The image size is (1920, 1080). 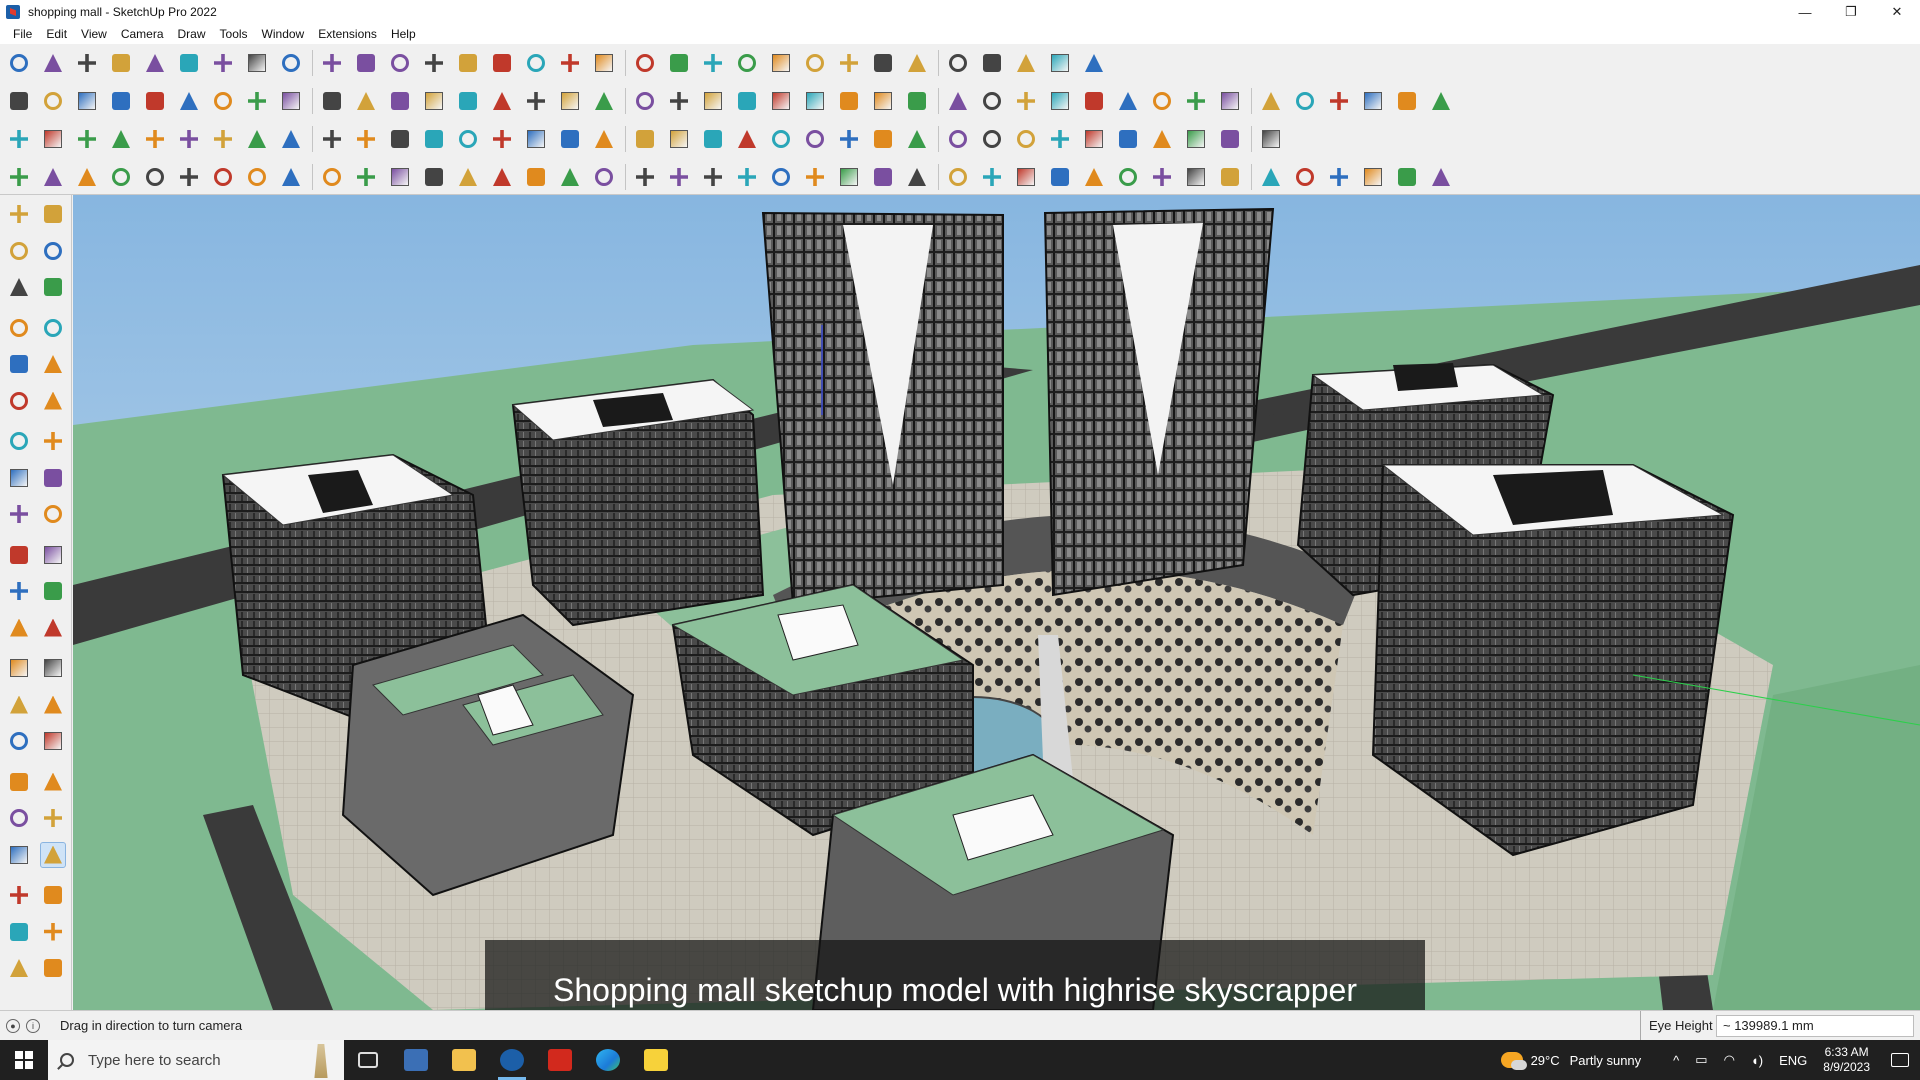 What do you see at coordinates (1513, 1061) in the screenshot?
I see `weather-icon` at bounding box center [1513, 1061].